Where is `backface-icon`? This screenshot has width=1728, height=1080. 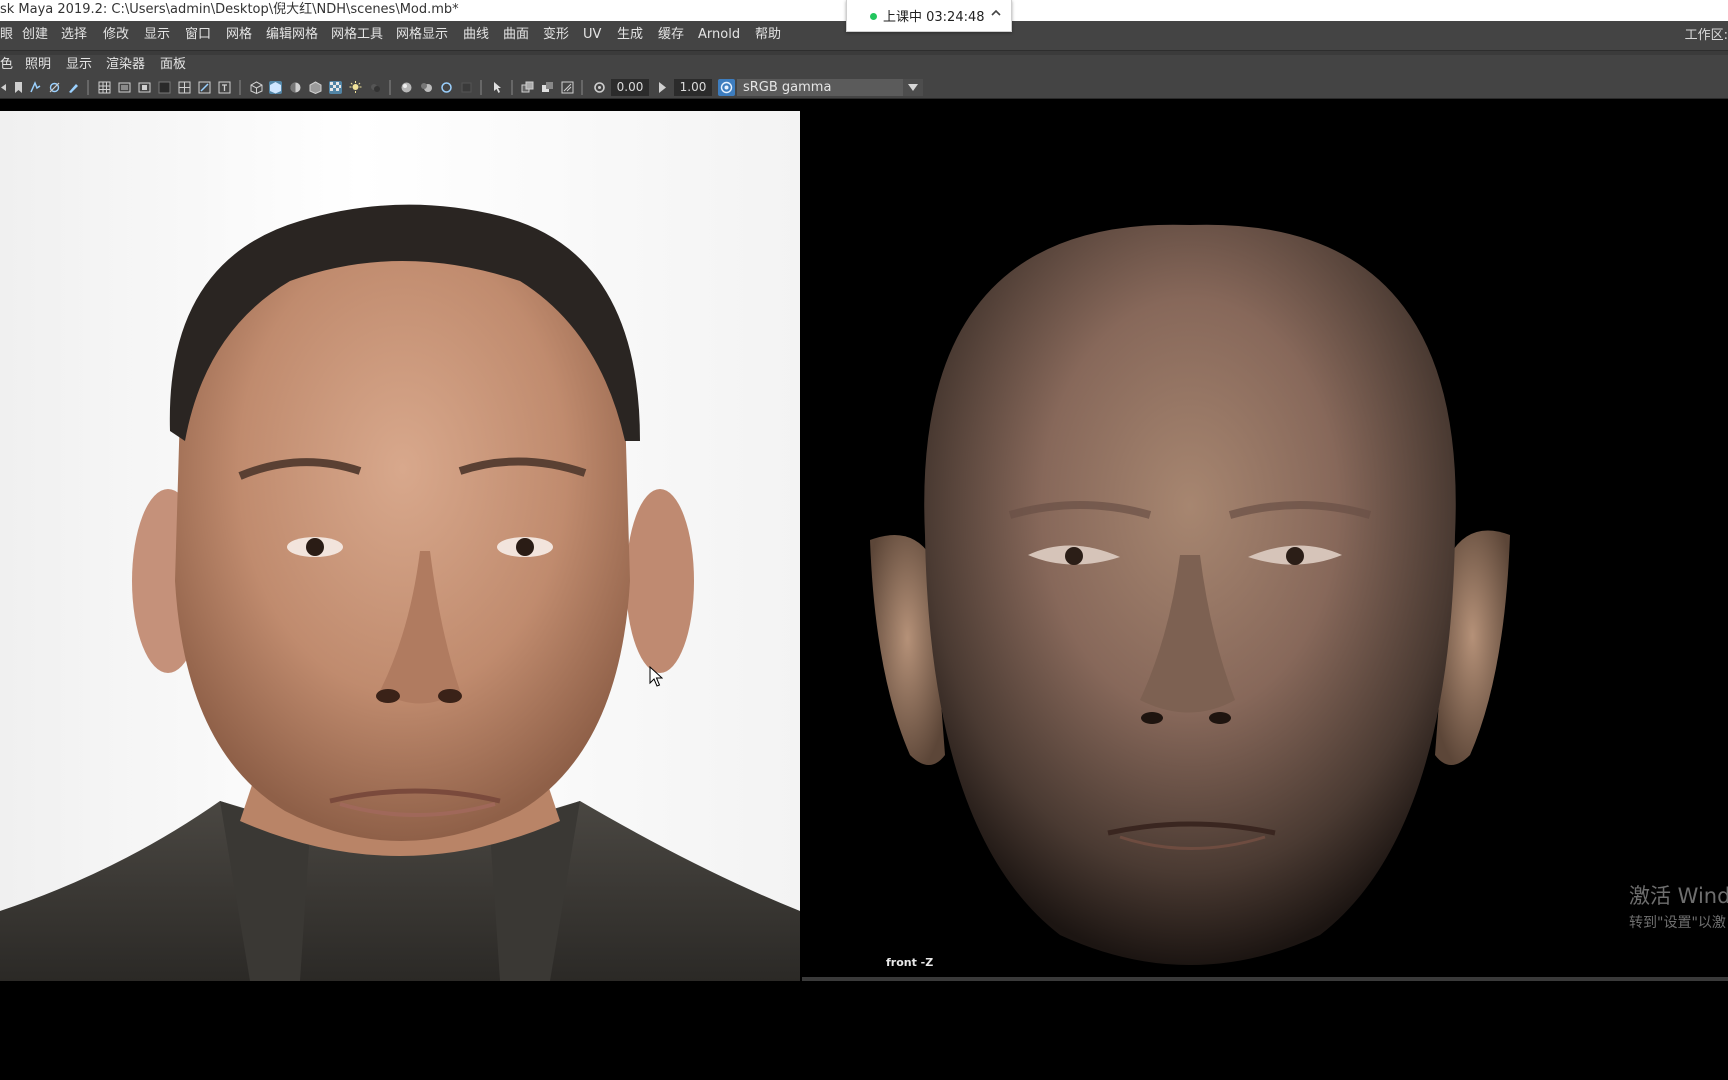 backface-icon is located at coordinates (547, 87).